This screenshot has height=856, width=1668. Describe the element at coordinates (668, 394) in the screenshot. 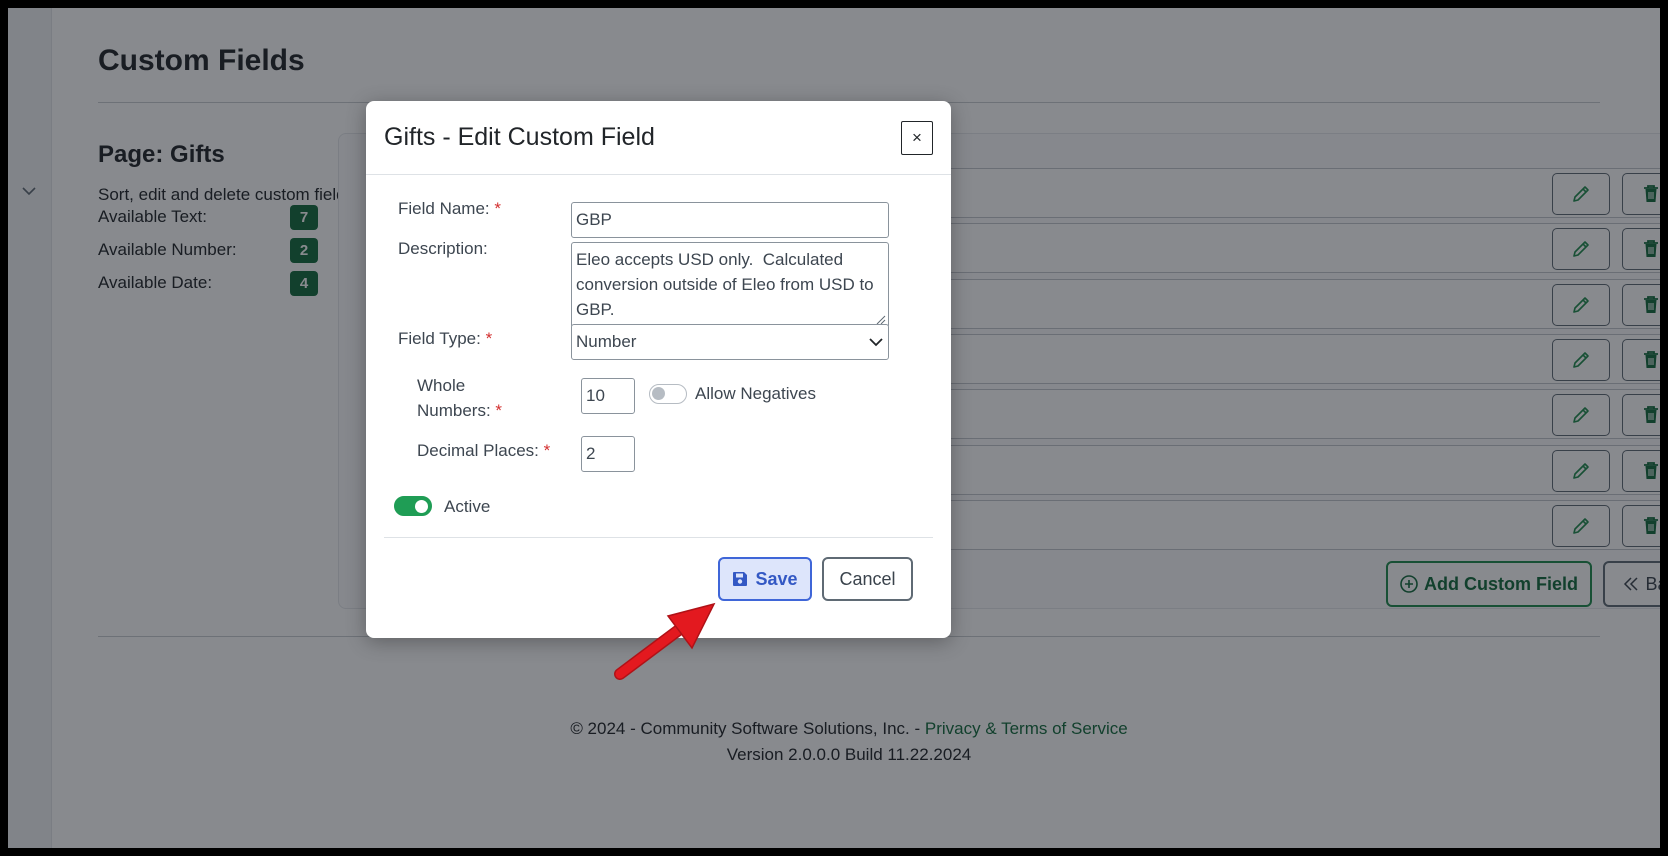

I see `allow-negatives-toggle` at that location.